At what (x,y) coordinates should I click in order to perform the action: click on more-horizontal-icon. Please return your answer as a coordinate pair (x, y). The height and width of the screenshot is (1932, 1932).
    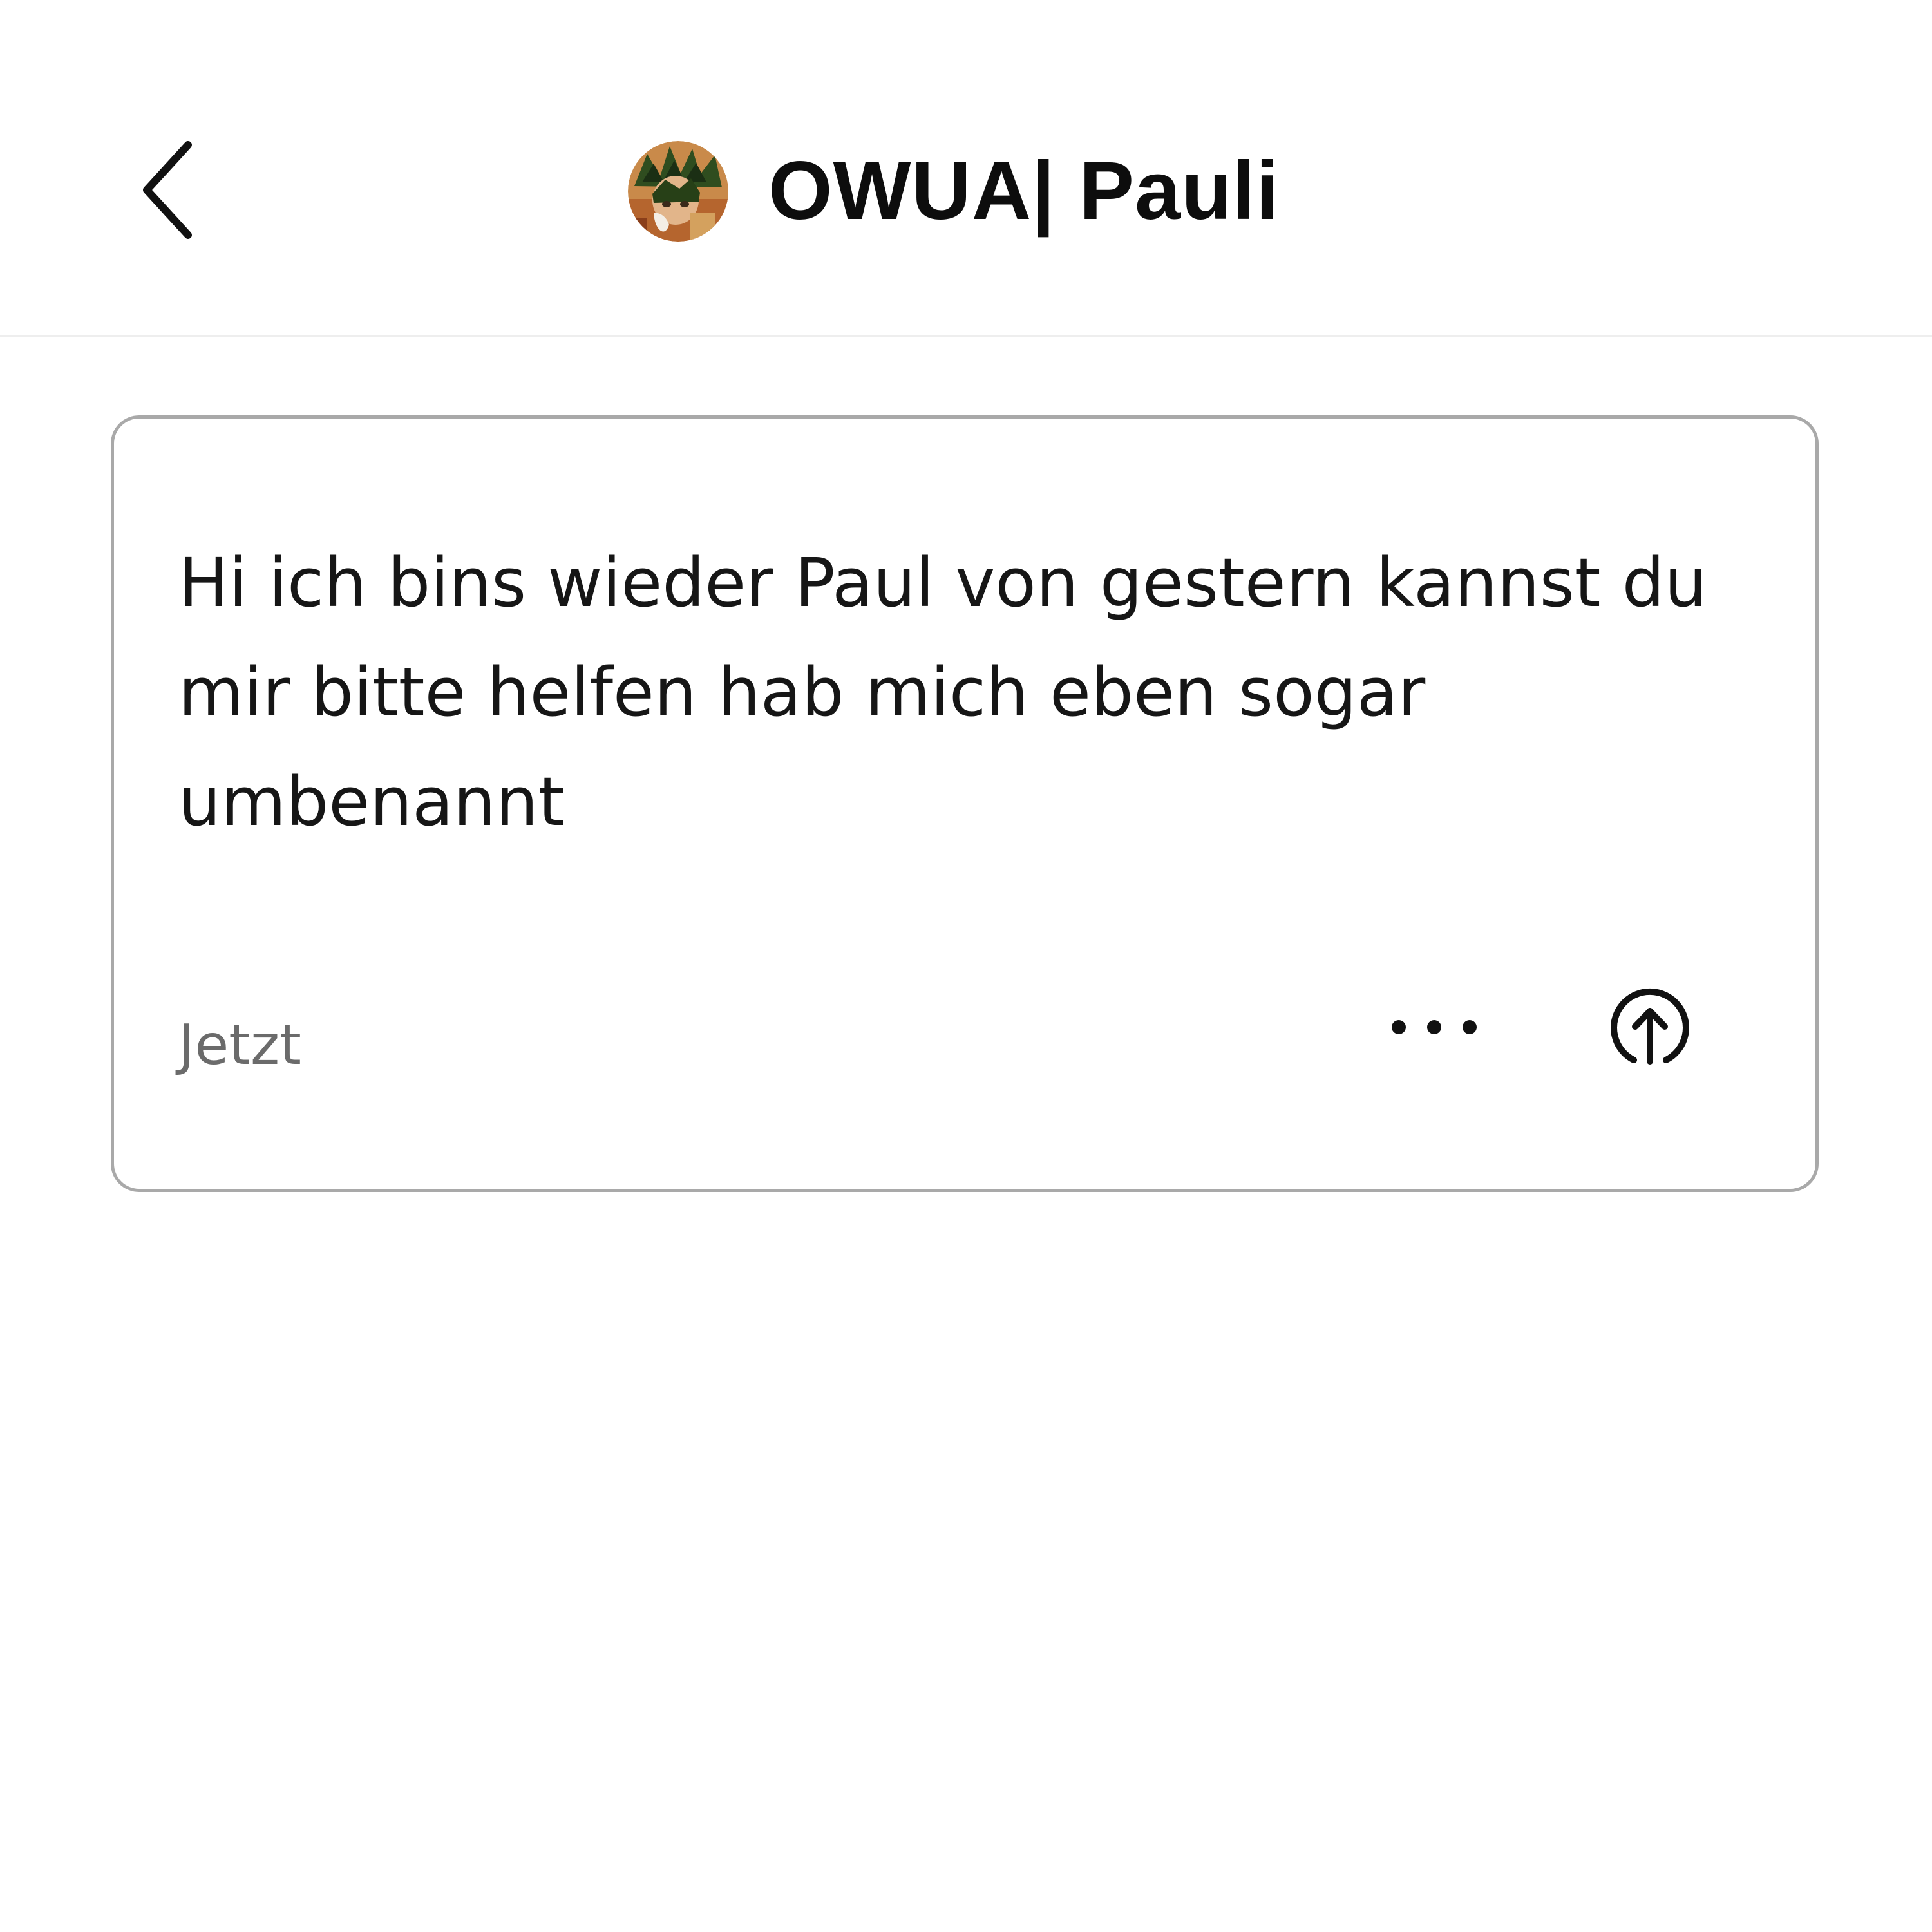
    Looking at the image, I should click on (1434, 1027).